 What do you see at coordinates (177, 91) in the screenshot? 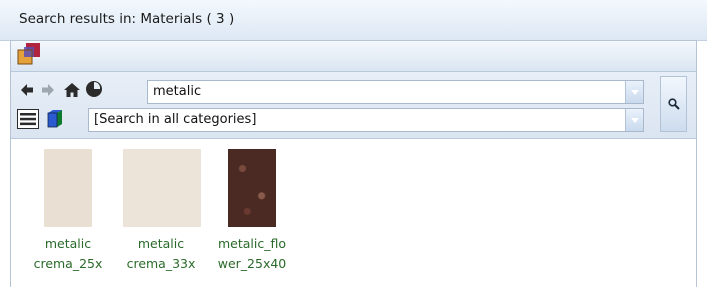
I see `search-query-value: metalic` at bounding box center [177, 91].